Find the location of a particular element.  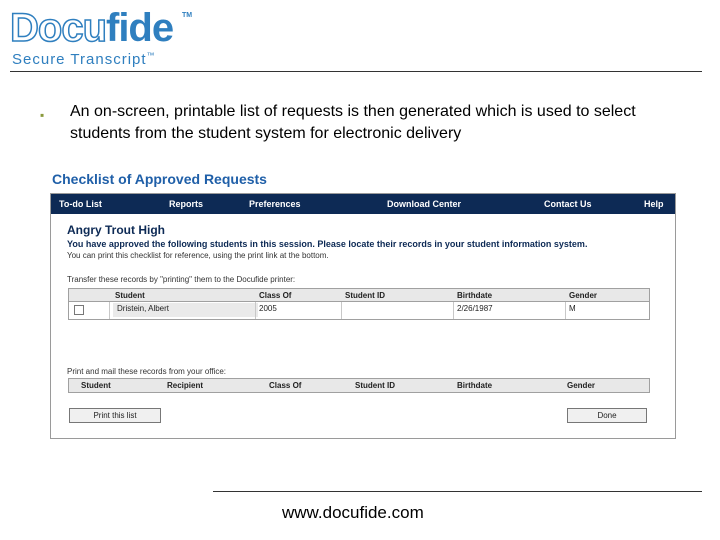

row-checkbox is located at coordinates (79, 310).